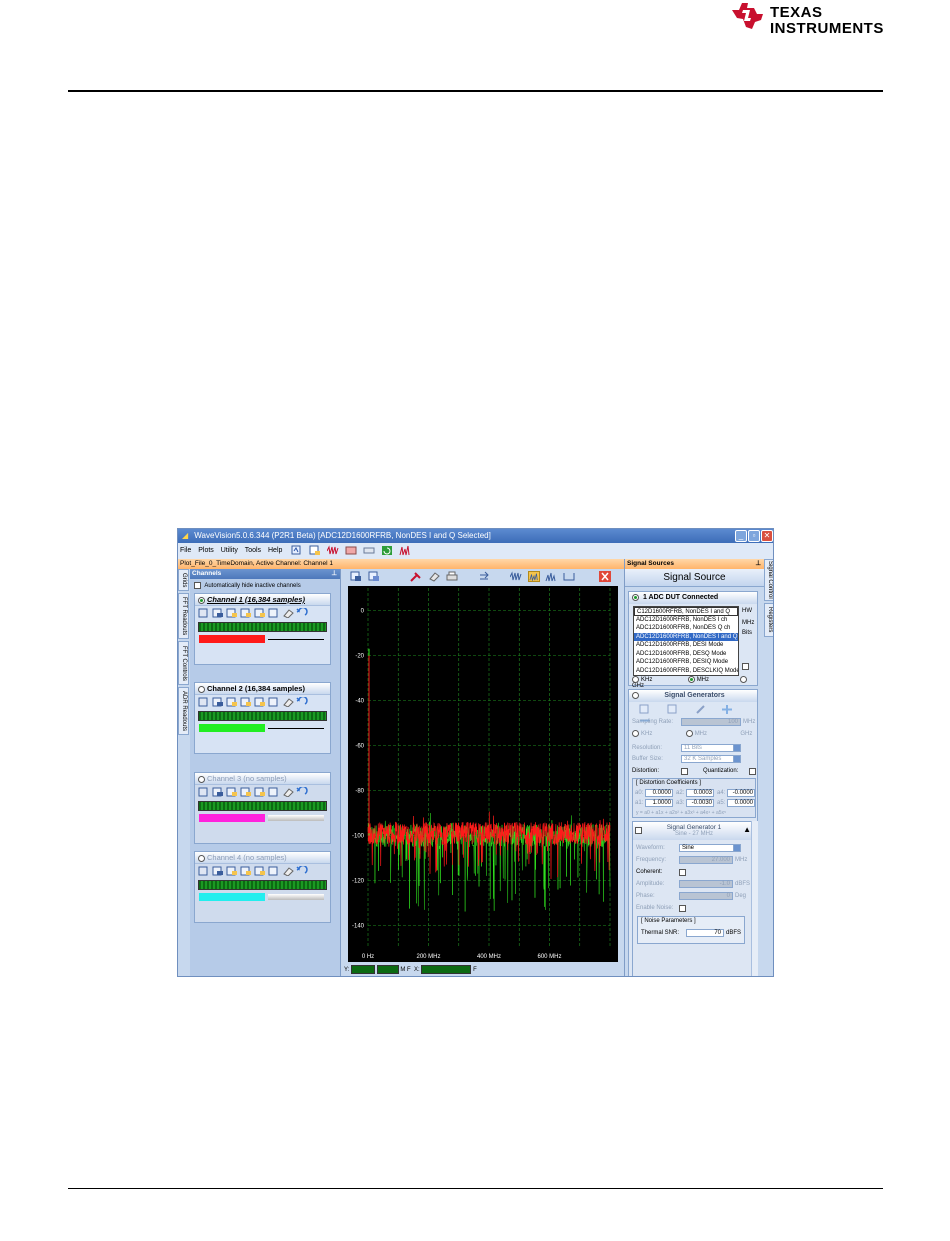 Image resolution: width=950 pixels, height=1241 pixels. I want to click on device-option: ADC12D1600RFRB, DESCLKIQ Mode, so click(686, 671).